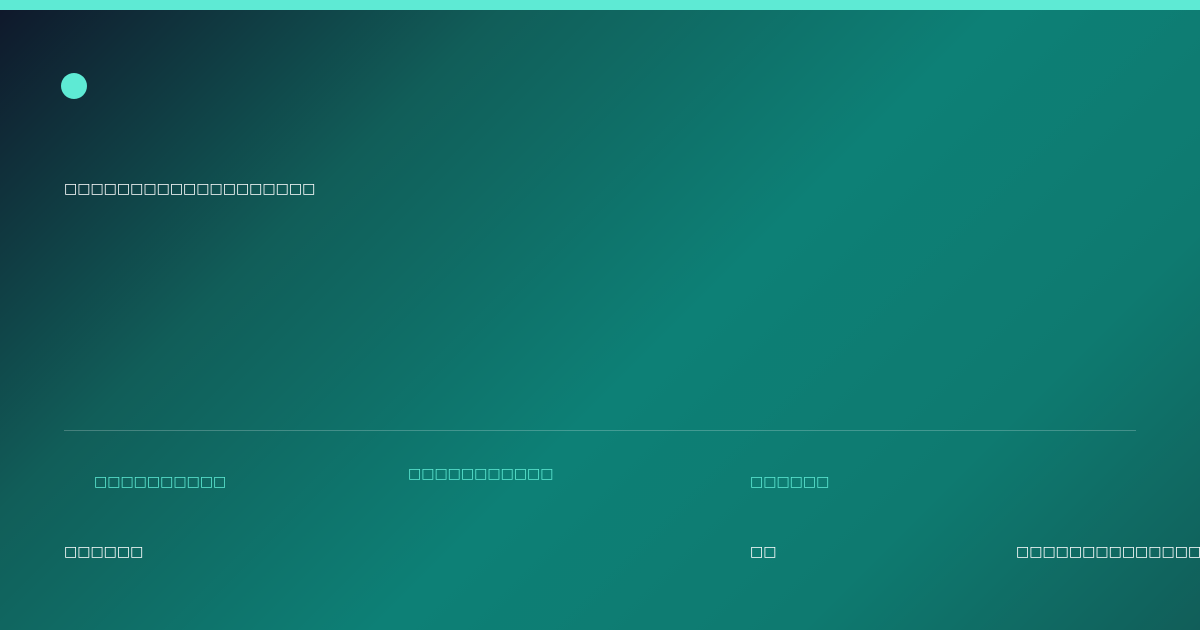 The image size is (1200, 630). Describe the element at coordinates (600, 430) in the screenshot. I see `divider` at that location.